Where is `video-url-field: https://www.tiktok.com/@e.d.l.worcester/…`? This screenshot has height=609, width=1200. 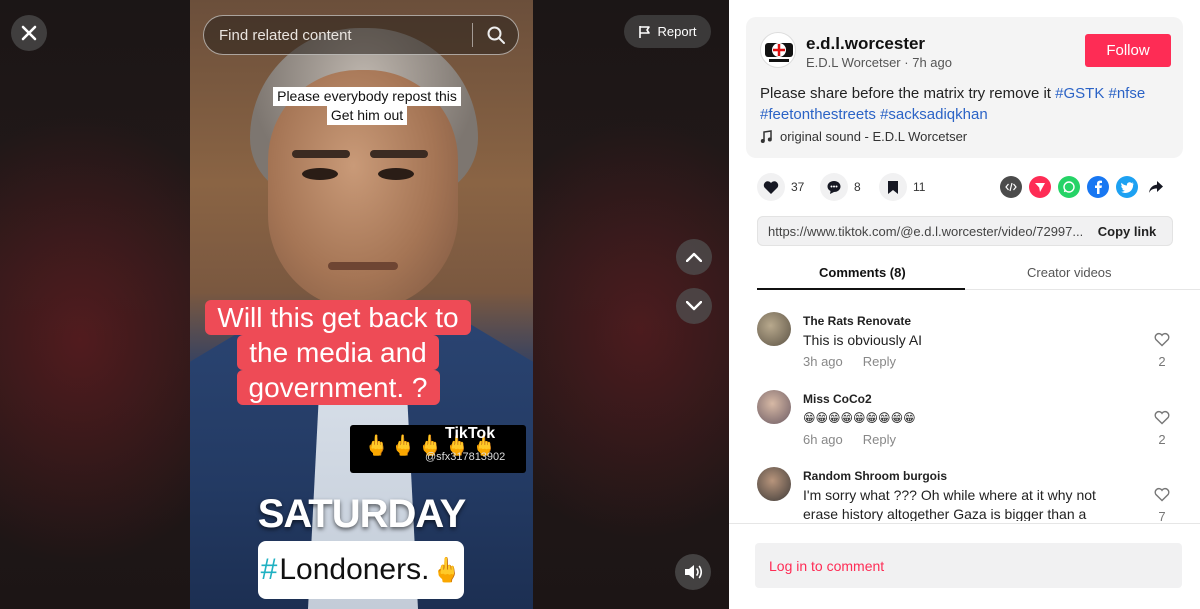 video-url-field: https://www.tiktok.com/@e.d.l.worcester/… is located at coordinates (920, 231).